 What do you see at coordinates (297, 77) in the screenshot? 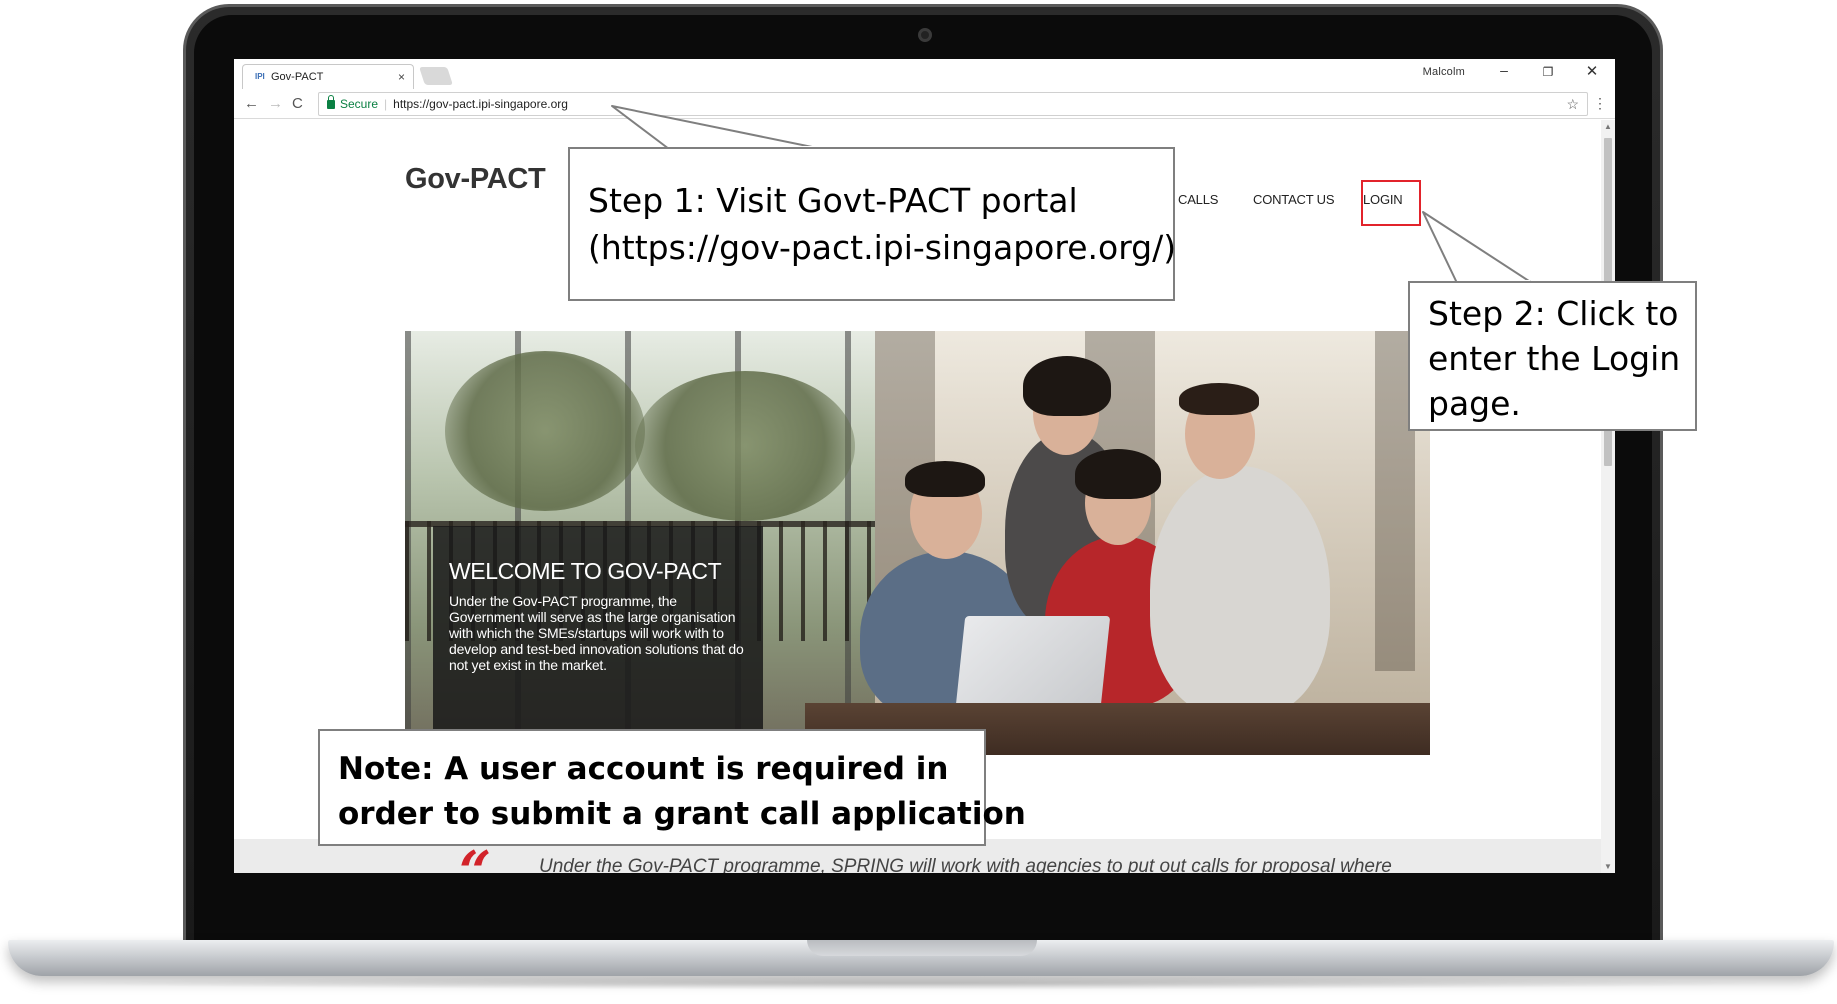
I see `tab-title: Gov-PACT` at bounding box center [297, 77].